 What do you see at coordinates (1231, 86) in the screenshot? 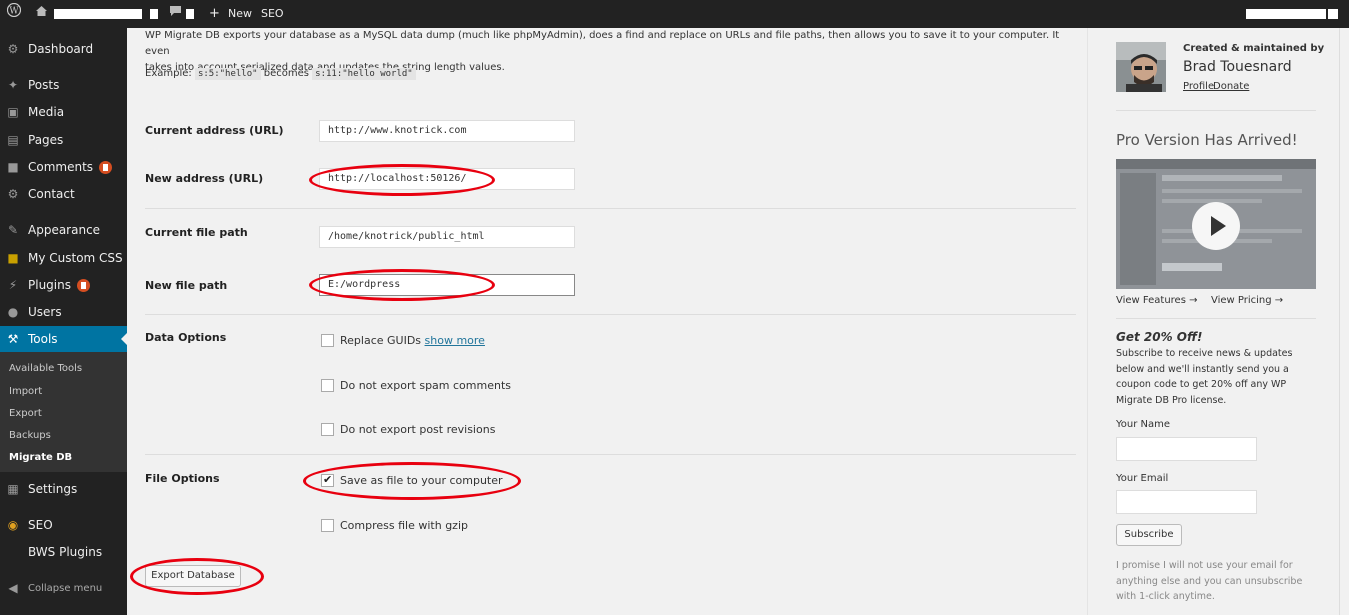
I see `donate-link: Donate` at bounding box center [1231, 86].